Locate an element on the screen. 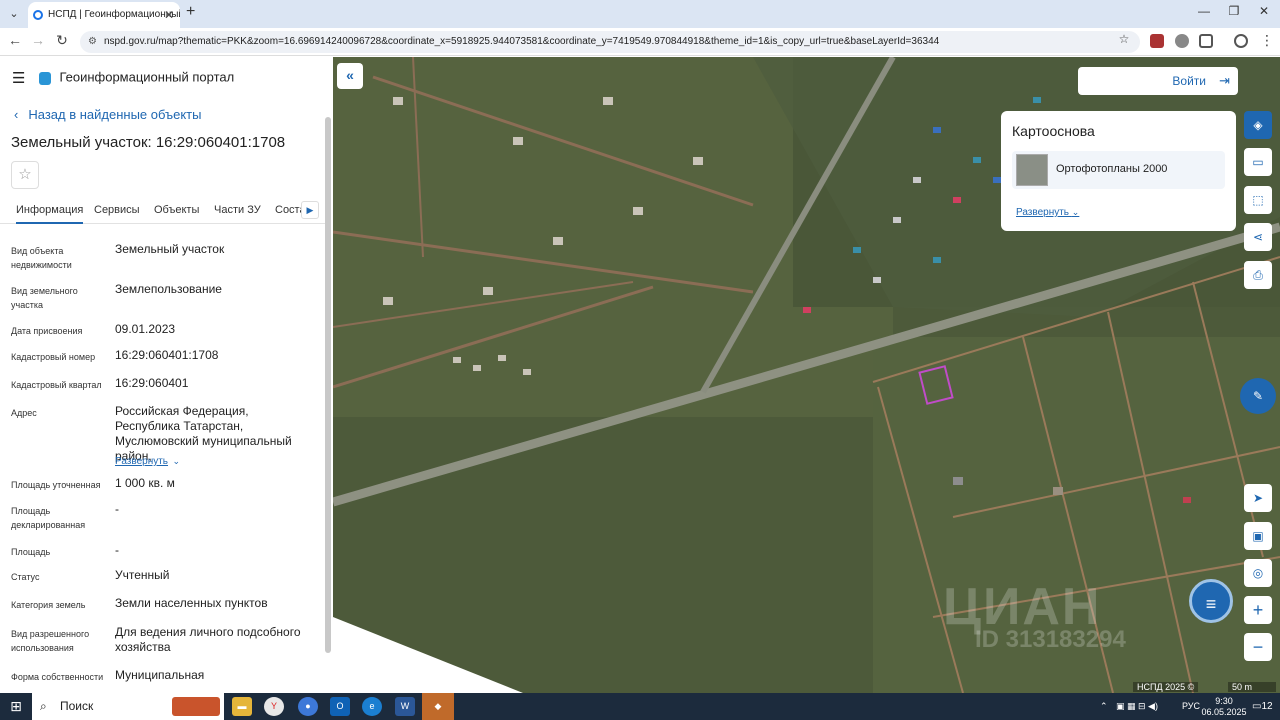 The height and width of the screenshot is (720, 1280). windows-start-icon: ⊞ is located at coordinates (16, 706).